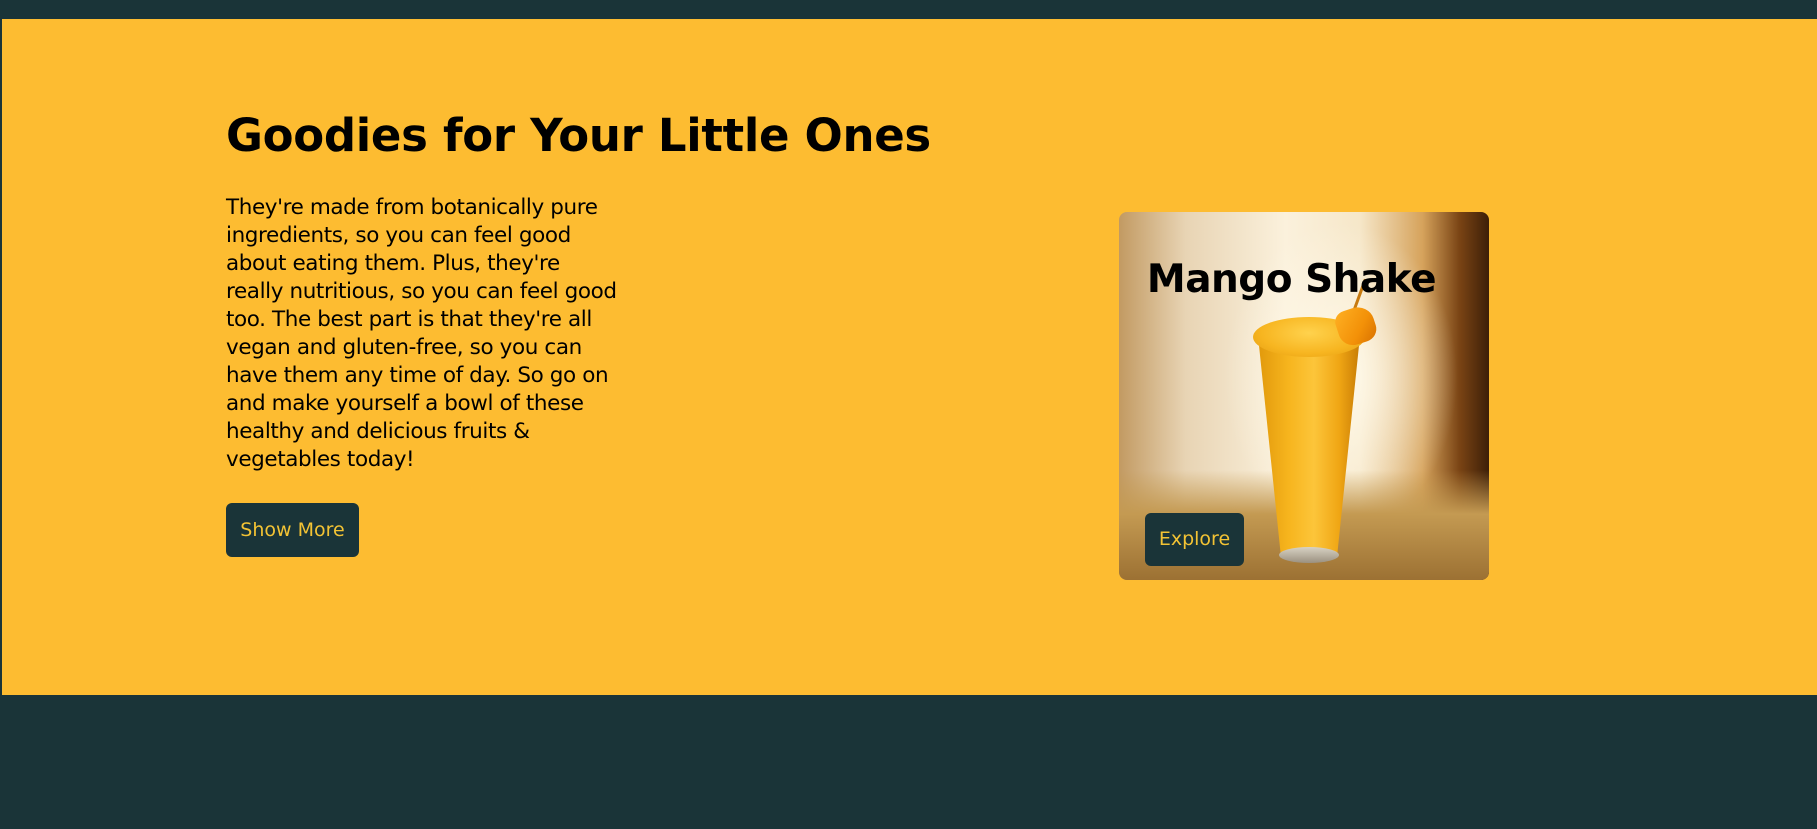 The width and height of the screenshot is (1817, 829). I want to click on explore-button: Explore, so click(1194, 539).